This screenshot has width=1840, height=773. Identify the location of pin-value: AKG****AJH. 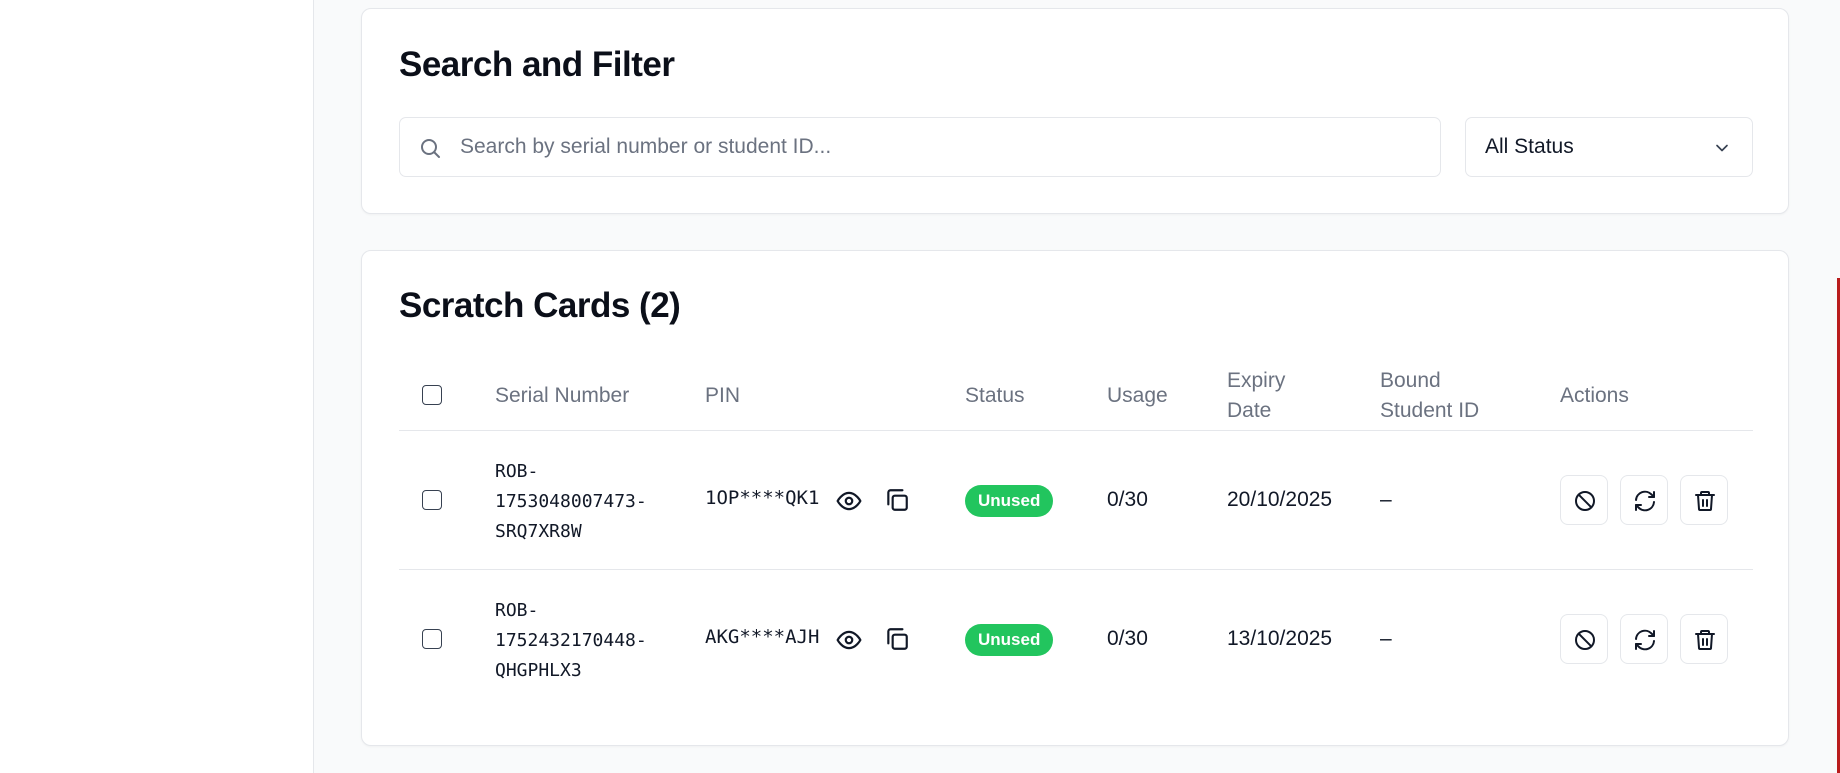
(762, 637).